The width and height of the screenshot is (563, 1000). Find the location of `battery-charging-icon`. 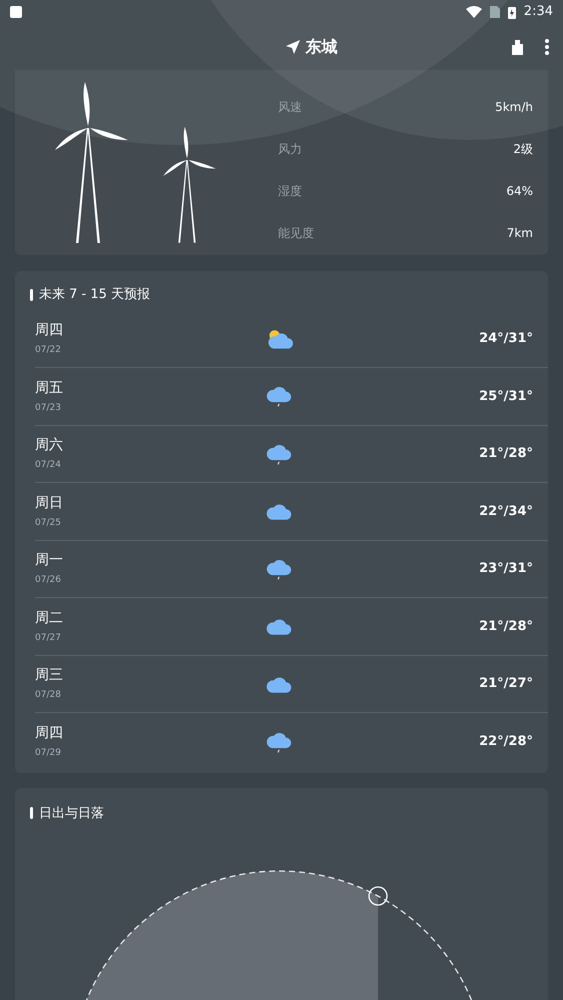

battery-charging-icon is located at coordinates (512, 12).